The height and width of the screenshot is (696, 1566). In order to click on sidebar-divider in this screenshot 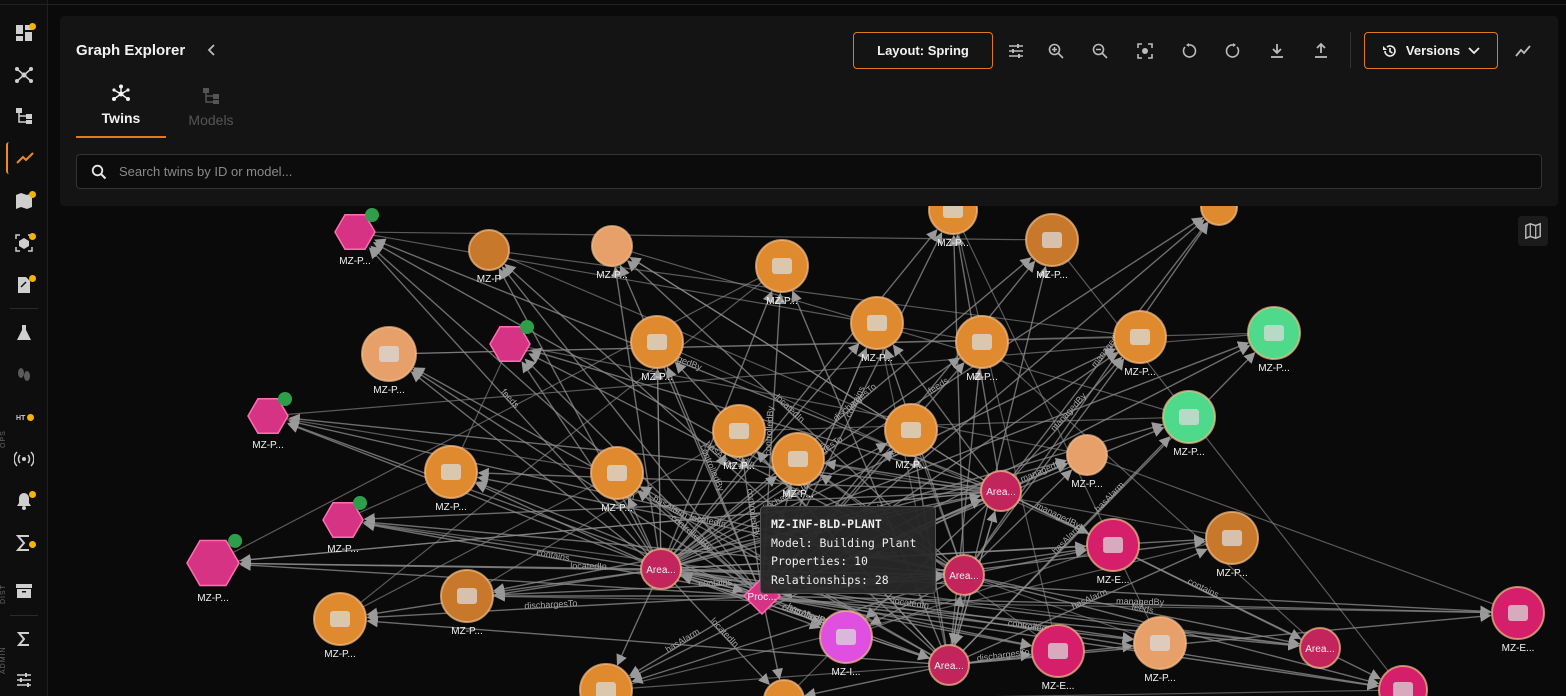, I will do `click(24, 615)`.